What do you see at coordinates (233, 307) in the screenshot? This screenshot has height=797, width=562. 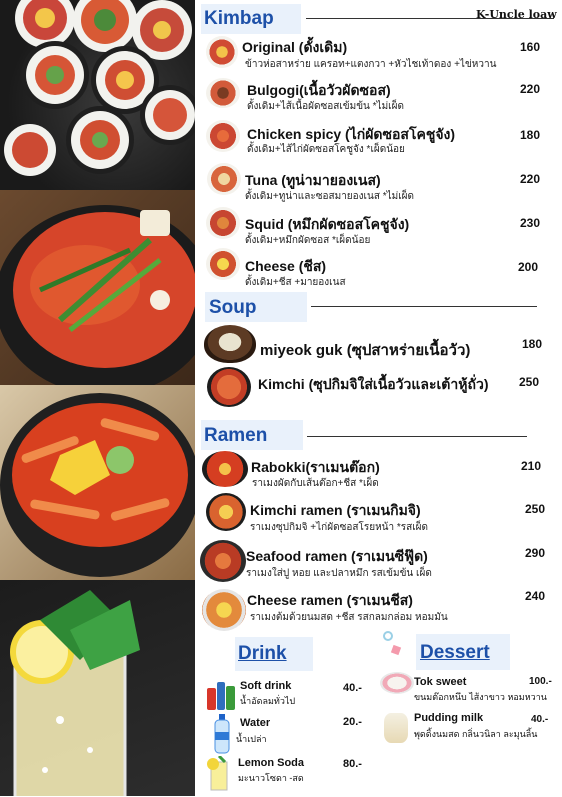 I see `soup-section-title: Soup` at bounding box center [233, 307].